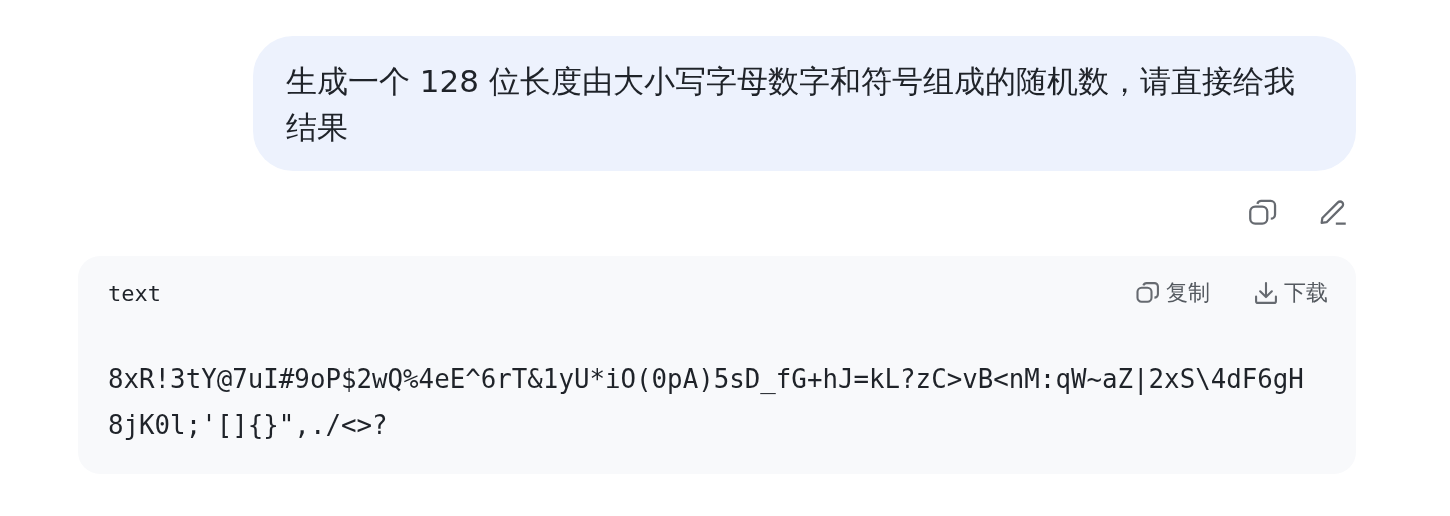 This screenshot has height=516, width=1450. What do you see at coordinates (134, 293) in the screenshot?
I see `code-language: text` at bounding box center [134, 293].